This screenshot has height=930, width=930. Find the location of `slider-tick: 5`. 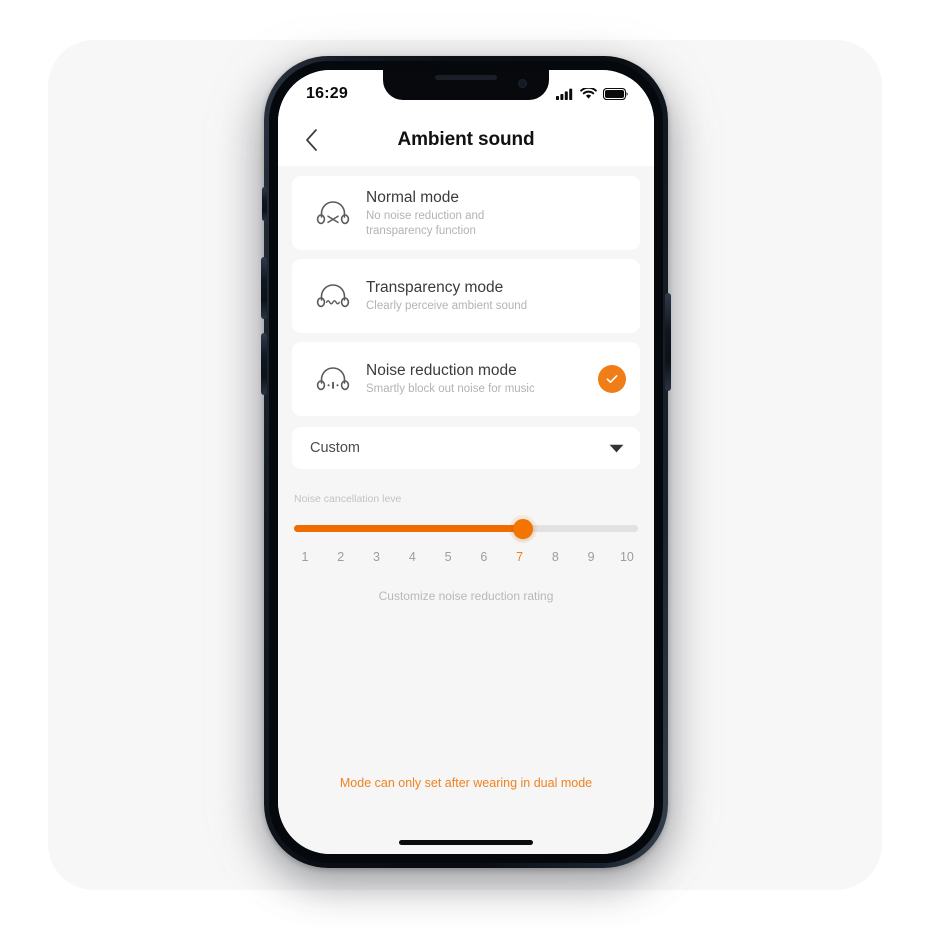

slider-tick: 5 is located at coordinates (448, 557).